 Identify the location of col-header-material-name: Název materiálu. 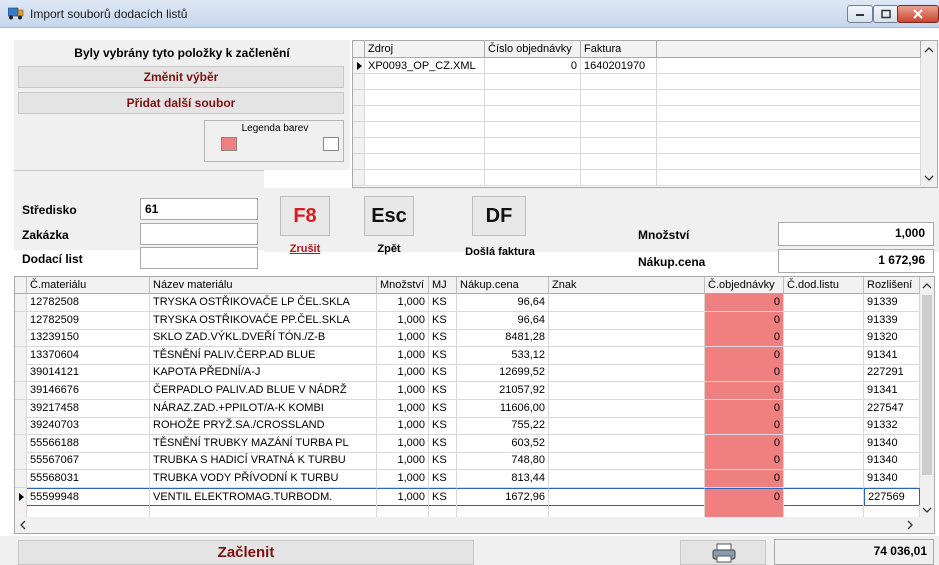
(263, 285).